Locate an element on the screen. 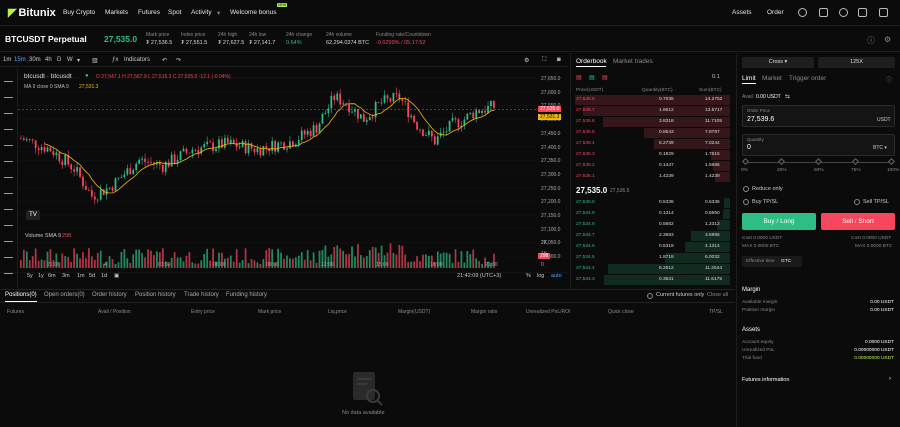 The height and width of the screenshot is (427, 900). buy-long-button: Buy / Long is located at coordinates (779, 221).